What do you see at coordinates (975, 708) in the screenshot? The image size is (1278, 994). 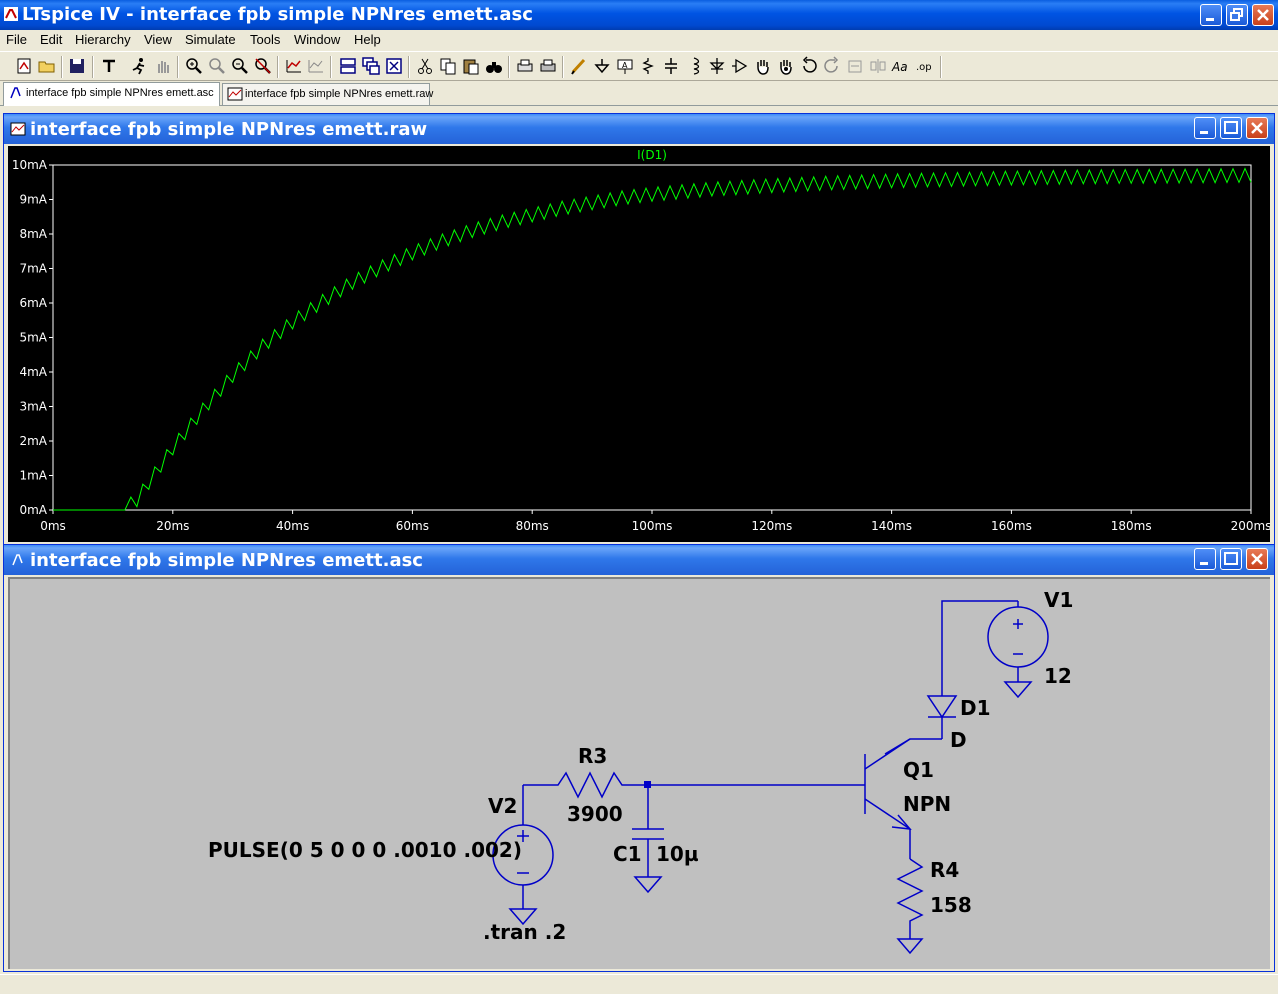 I see `d1-label: D1` at bounding box center [975, 708].